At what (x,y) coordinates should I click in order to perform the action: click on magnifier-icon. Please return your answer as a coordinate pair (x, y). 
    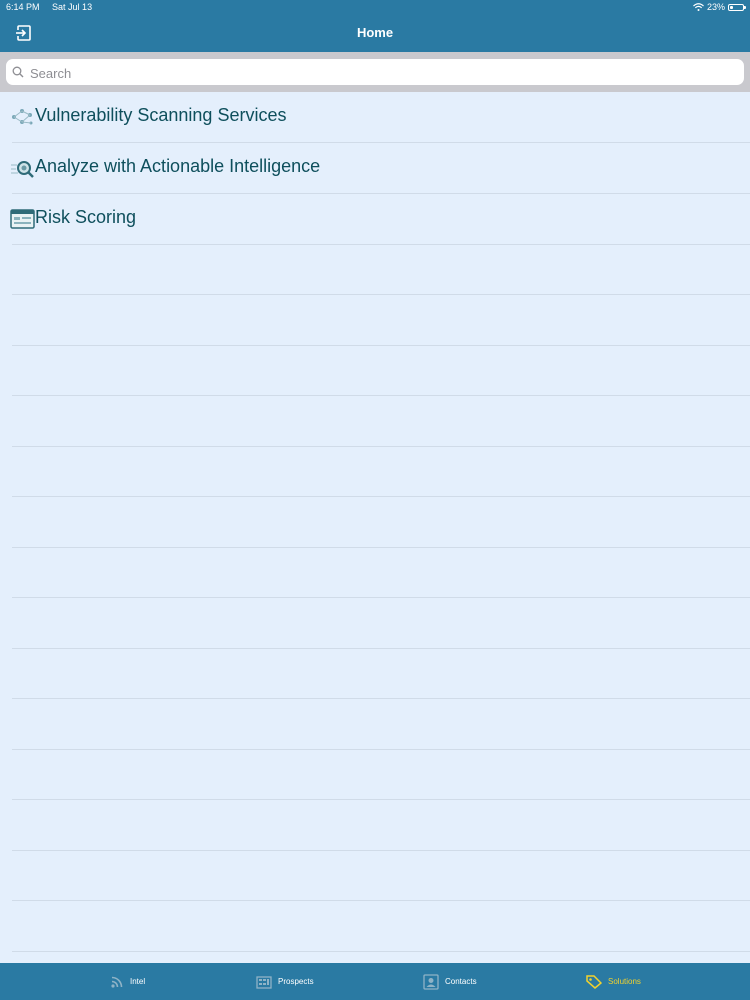
    Looking at the image, I should click on (22, 169).